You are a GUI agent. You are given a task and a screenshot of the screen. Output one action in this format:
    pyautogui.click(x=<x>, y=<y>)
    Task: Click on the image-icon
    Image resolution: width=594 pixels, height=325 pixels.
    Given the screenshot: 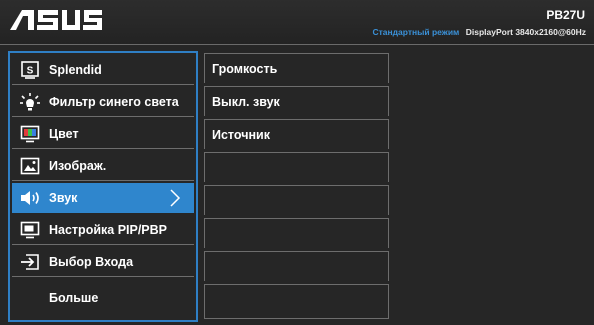 What is the action you would take?
    pyautogui.click(x=30, y=166)
    